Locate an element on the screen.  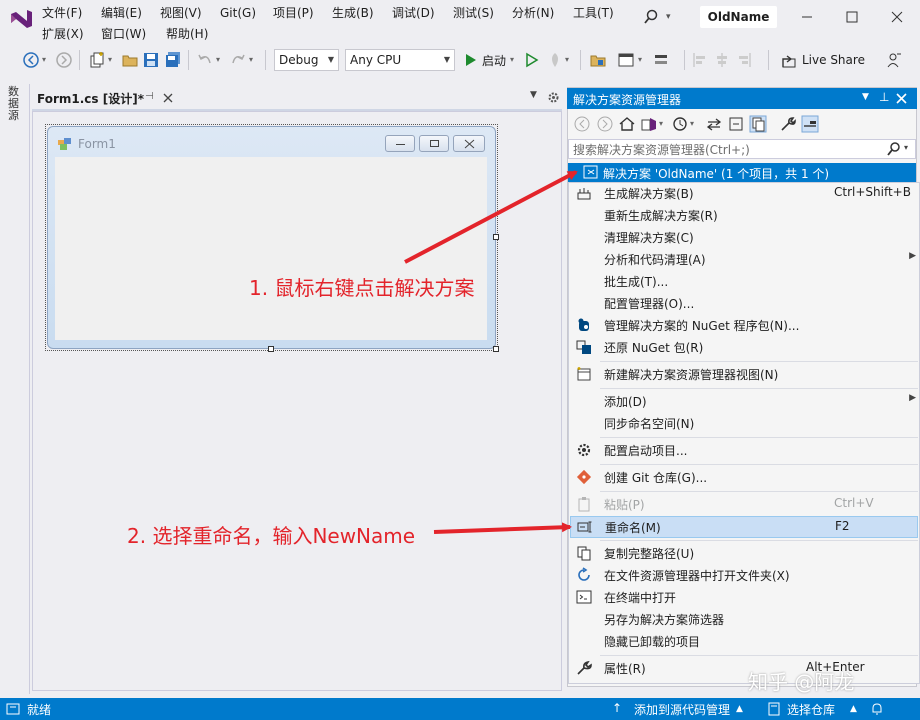
preview-selected-items-icon is located at coordinates (810, 124).